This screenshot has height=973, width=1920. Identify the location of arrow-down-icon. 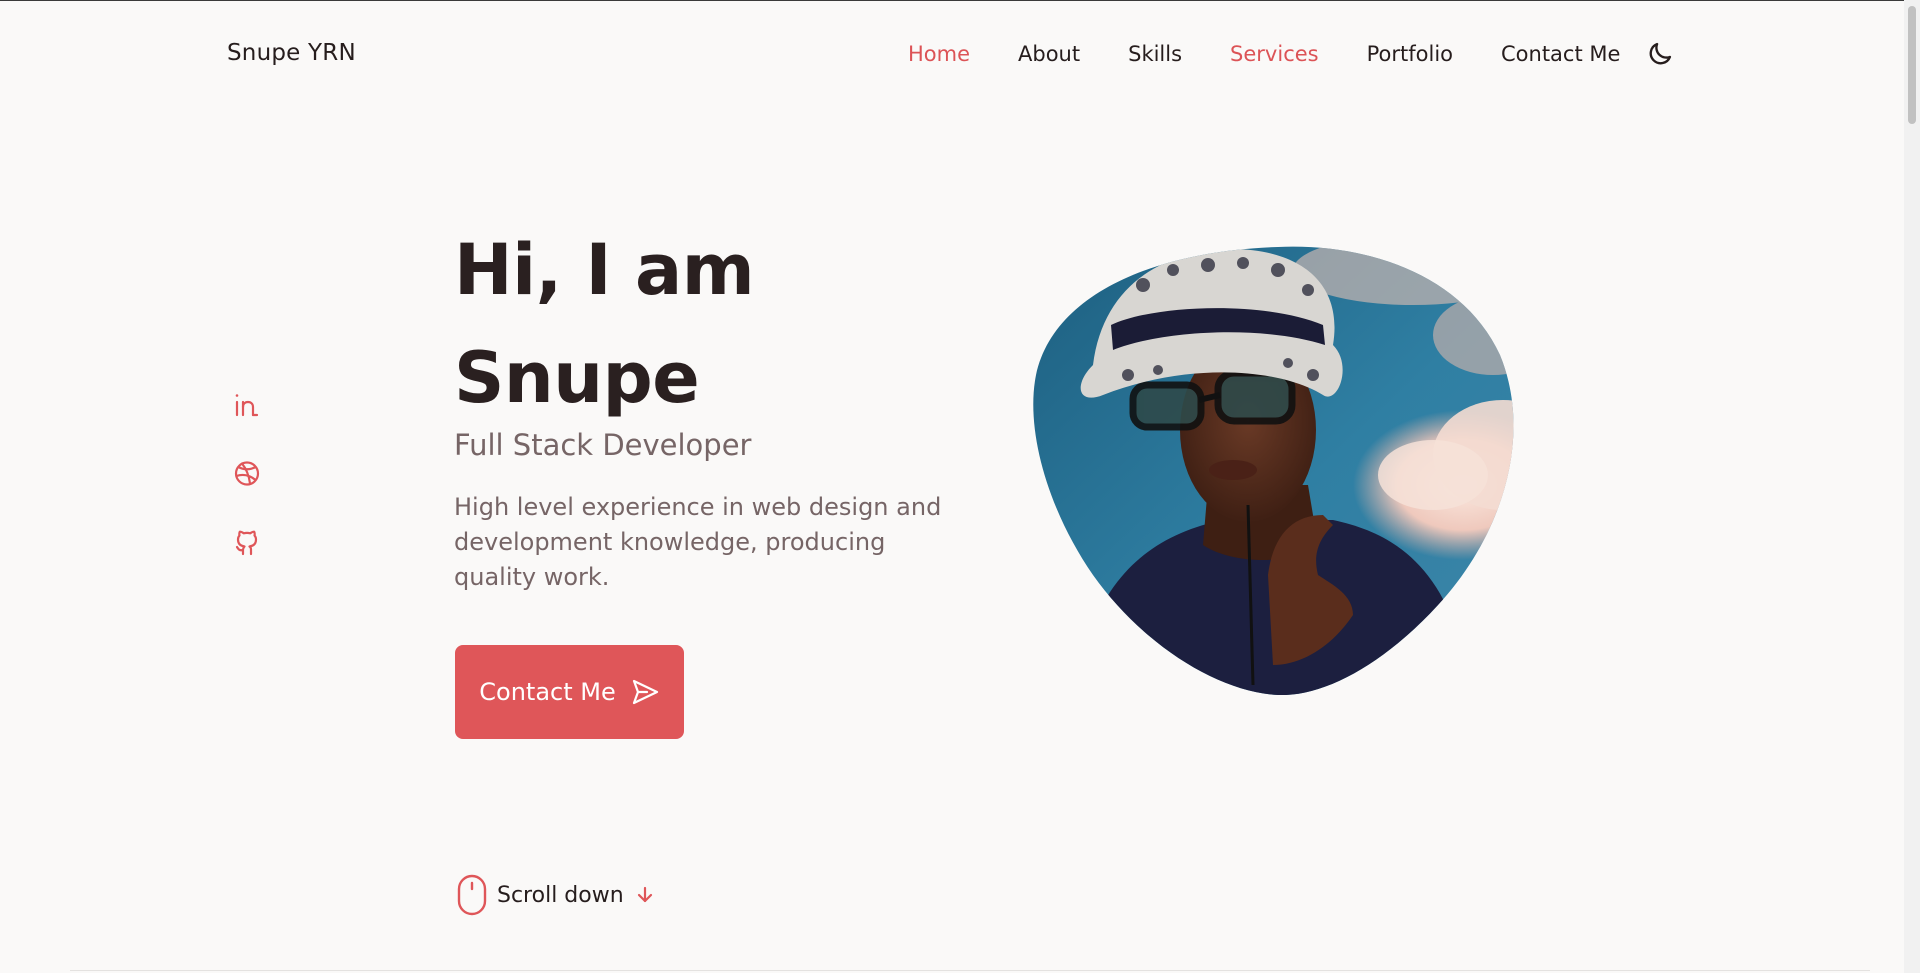
(644, 894).